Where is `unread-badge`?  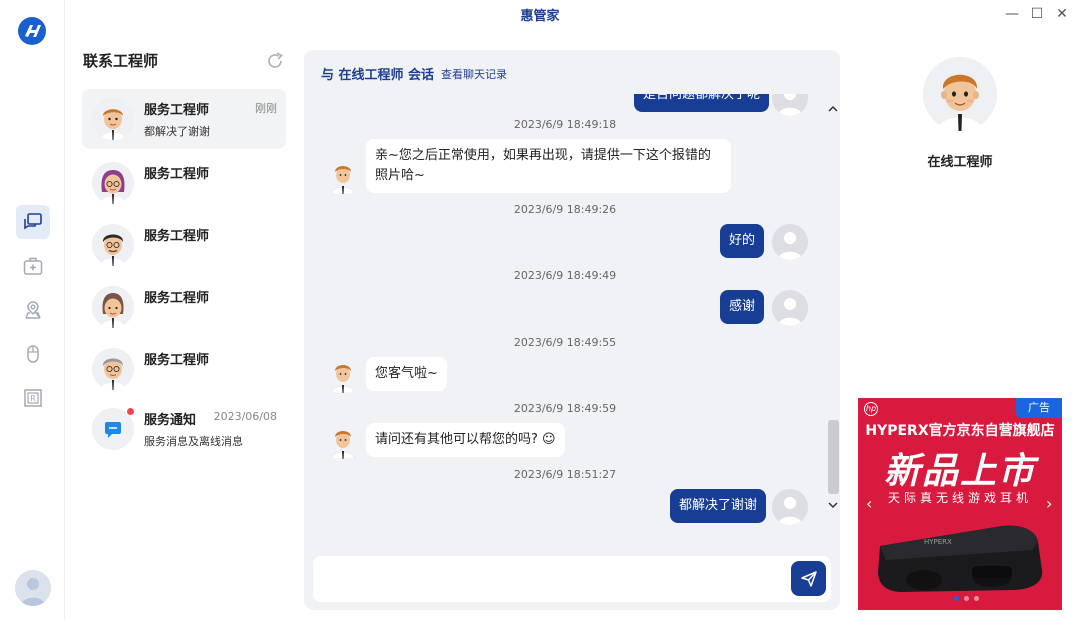
unread-badge is located at coordinates (130, 411).